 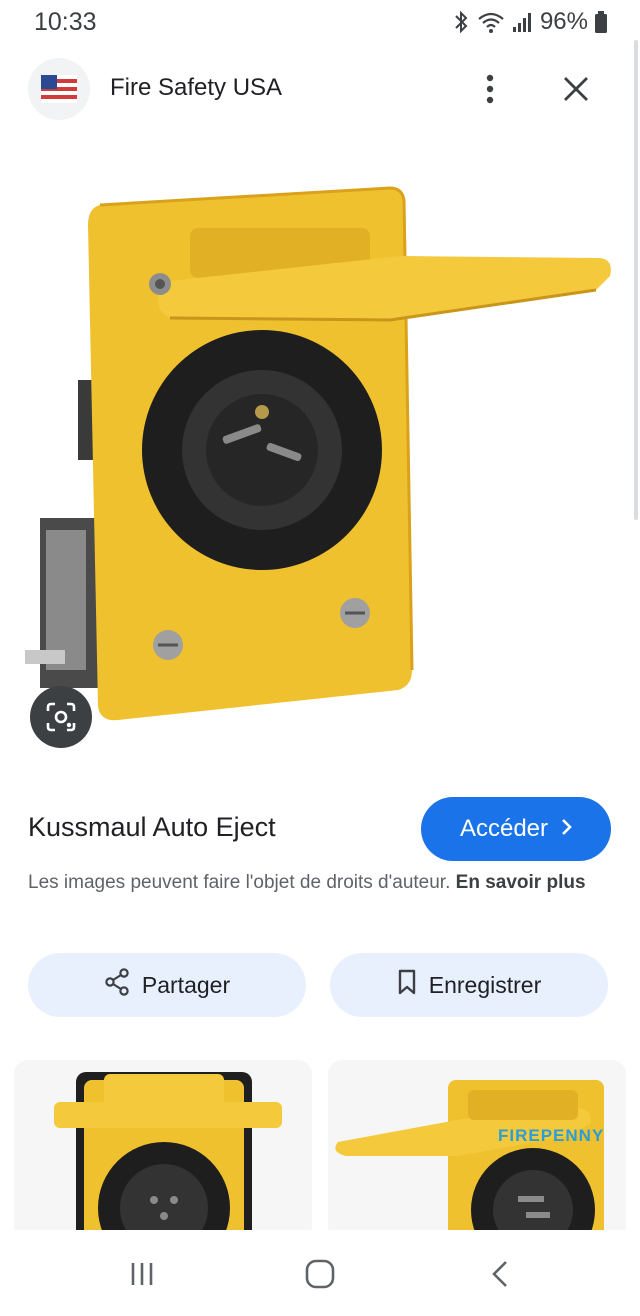 I want to click on signal-icon, so click(x=523, y=22).